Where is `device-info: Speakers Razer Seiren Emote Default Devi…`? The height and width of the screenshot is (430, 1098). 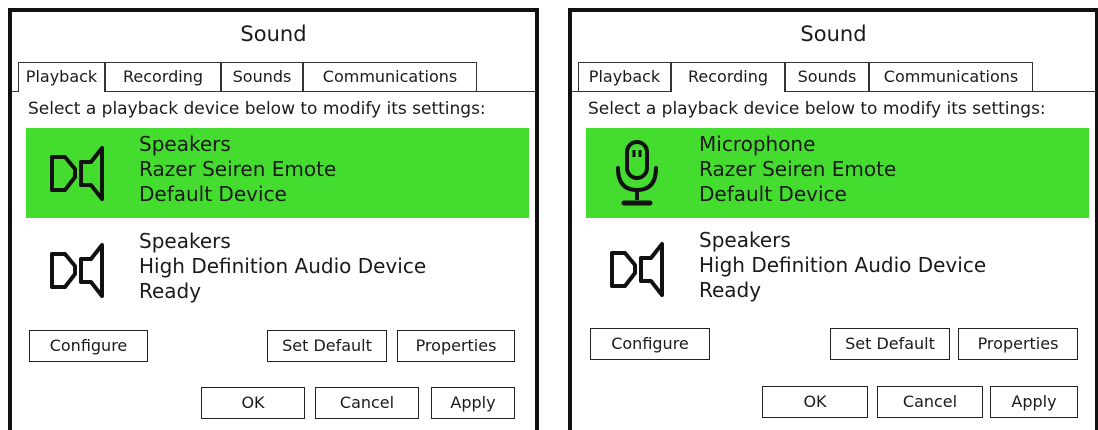 device-info: Speakers Razer Seiren Emote Default Devi… is located at coordinates (237, 169).